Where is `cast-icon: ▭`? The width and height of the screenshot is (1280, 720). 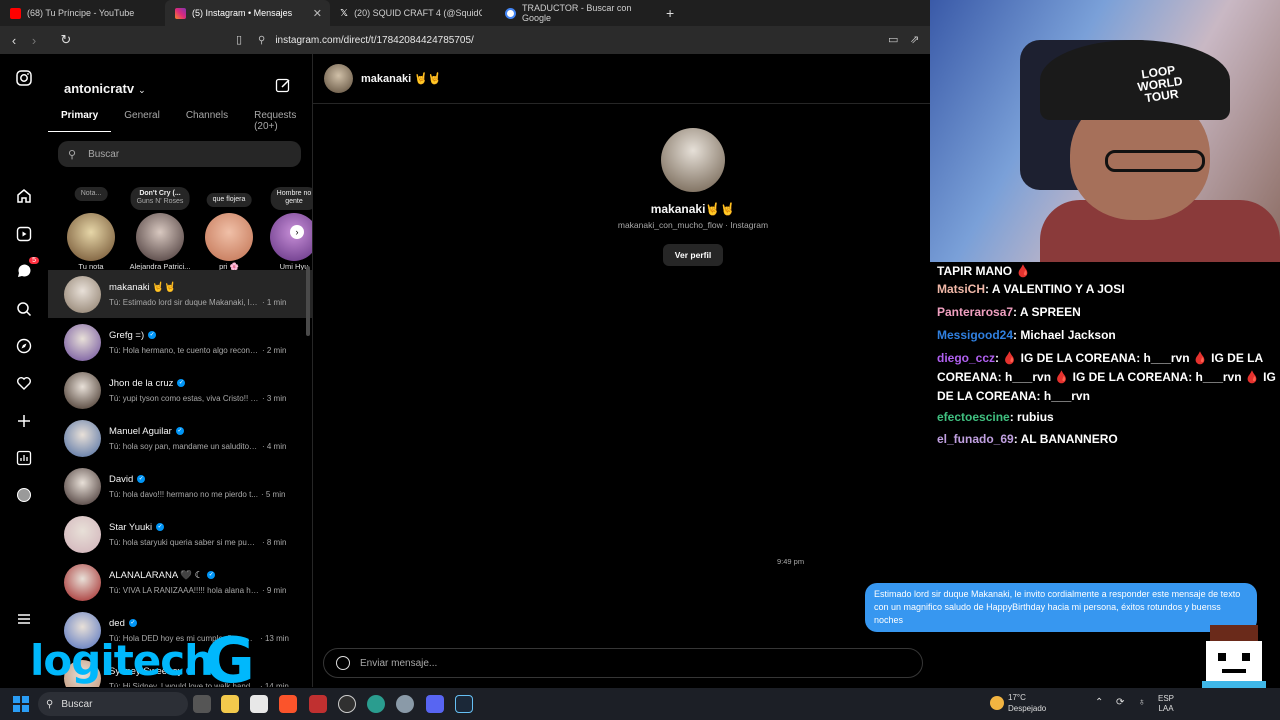
cast-icon: ▭ is located at coordinates (893, 39).